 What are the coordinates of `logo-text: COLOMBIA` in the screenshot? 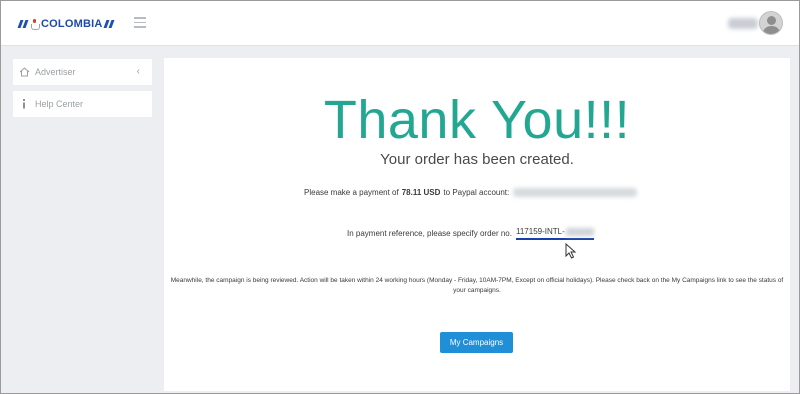 It's located at (72, 24).